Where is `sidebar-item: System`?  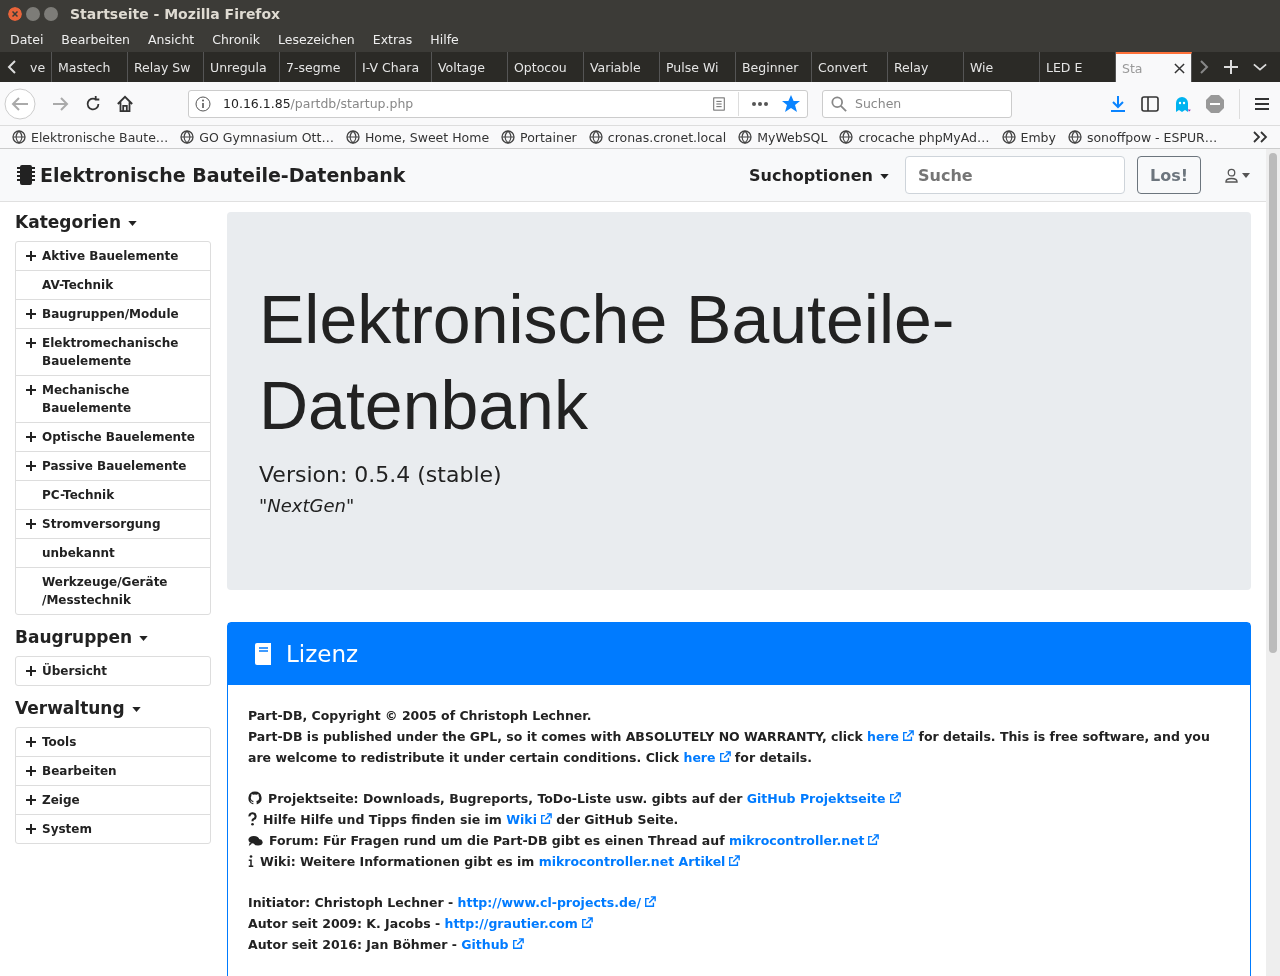 sidebar-item: System is located at coordinates (113, 828).